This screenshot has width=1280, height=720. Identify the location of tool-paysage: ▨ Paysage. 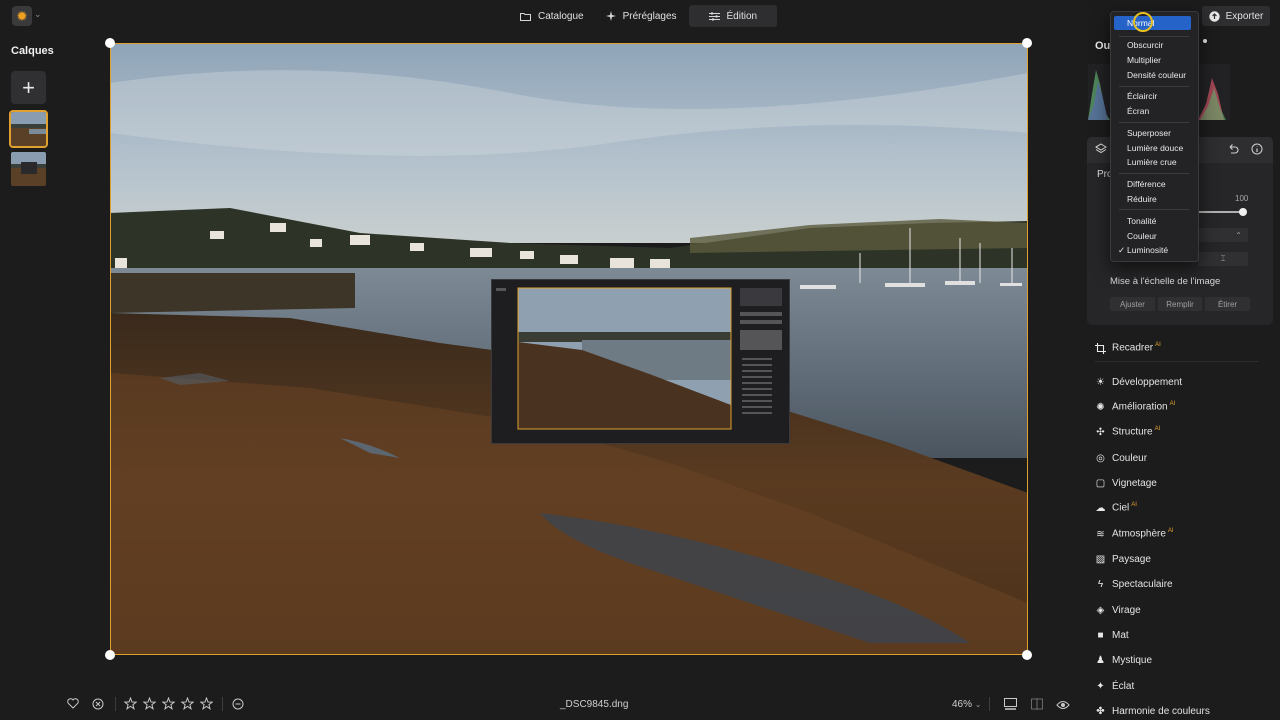
(1123, 559).